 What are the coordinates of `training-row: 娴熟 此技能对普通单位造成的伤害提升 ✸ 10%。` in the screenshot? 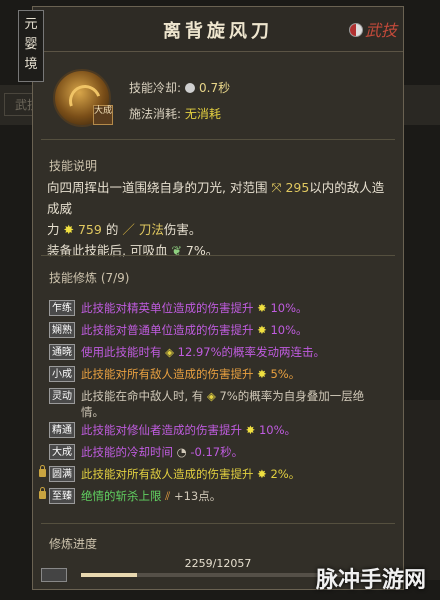 It's located at (221, 330).